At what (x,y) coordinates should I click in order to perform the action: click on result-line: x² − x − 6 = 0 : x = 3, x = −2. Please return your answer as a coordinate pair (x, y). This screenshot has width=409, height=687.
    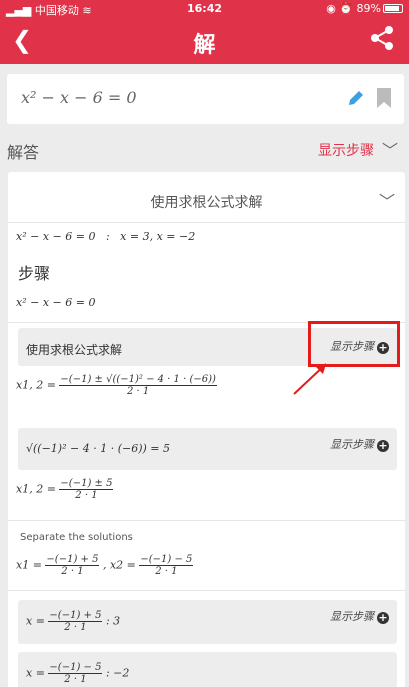
    Looking at the image, I should click on (106, 236).